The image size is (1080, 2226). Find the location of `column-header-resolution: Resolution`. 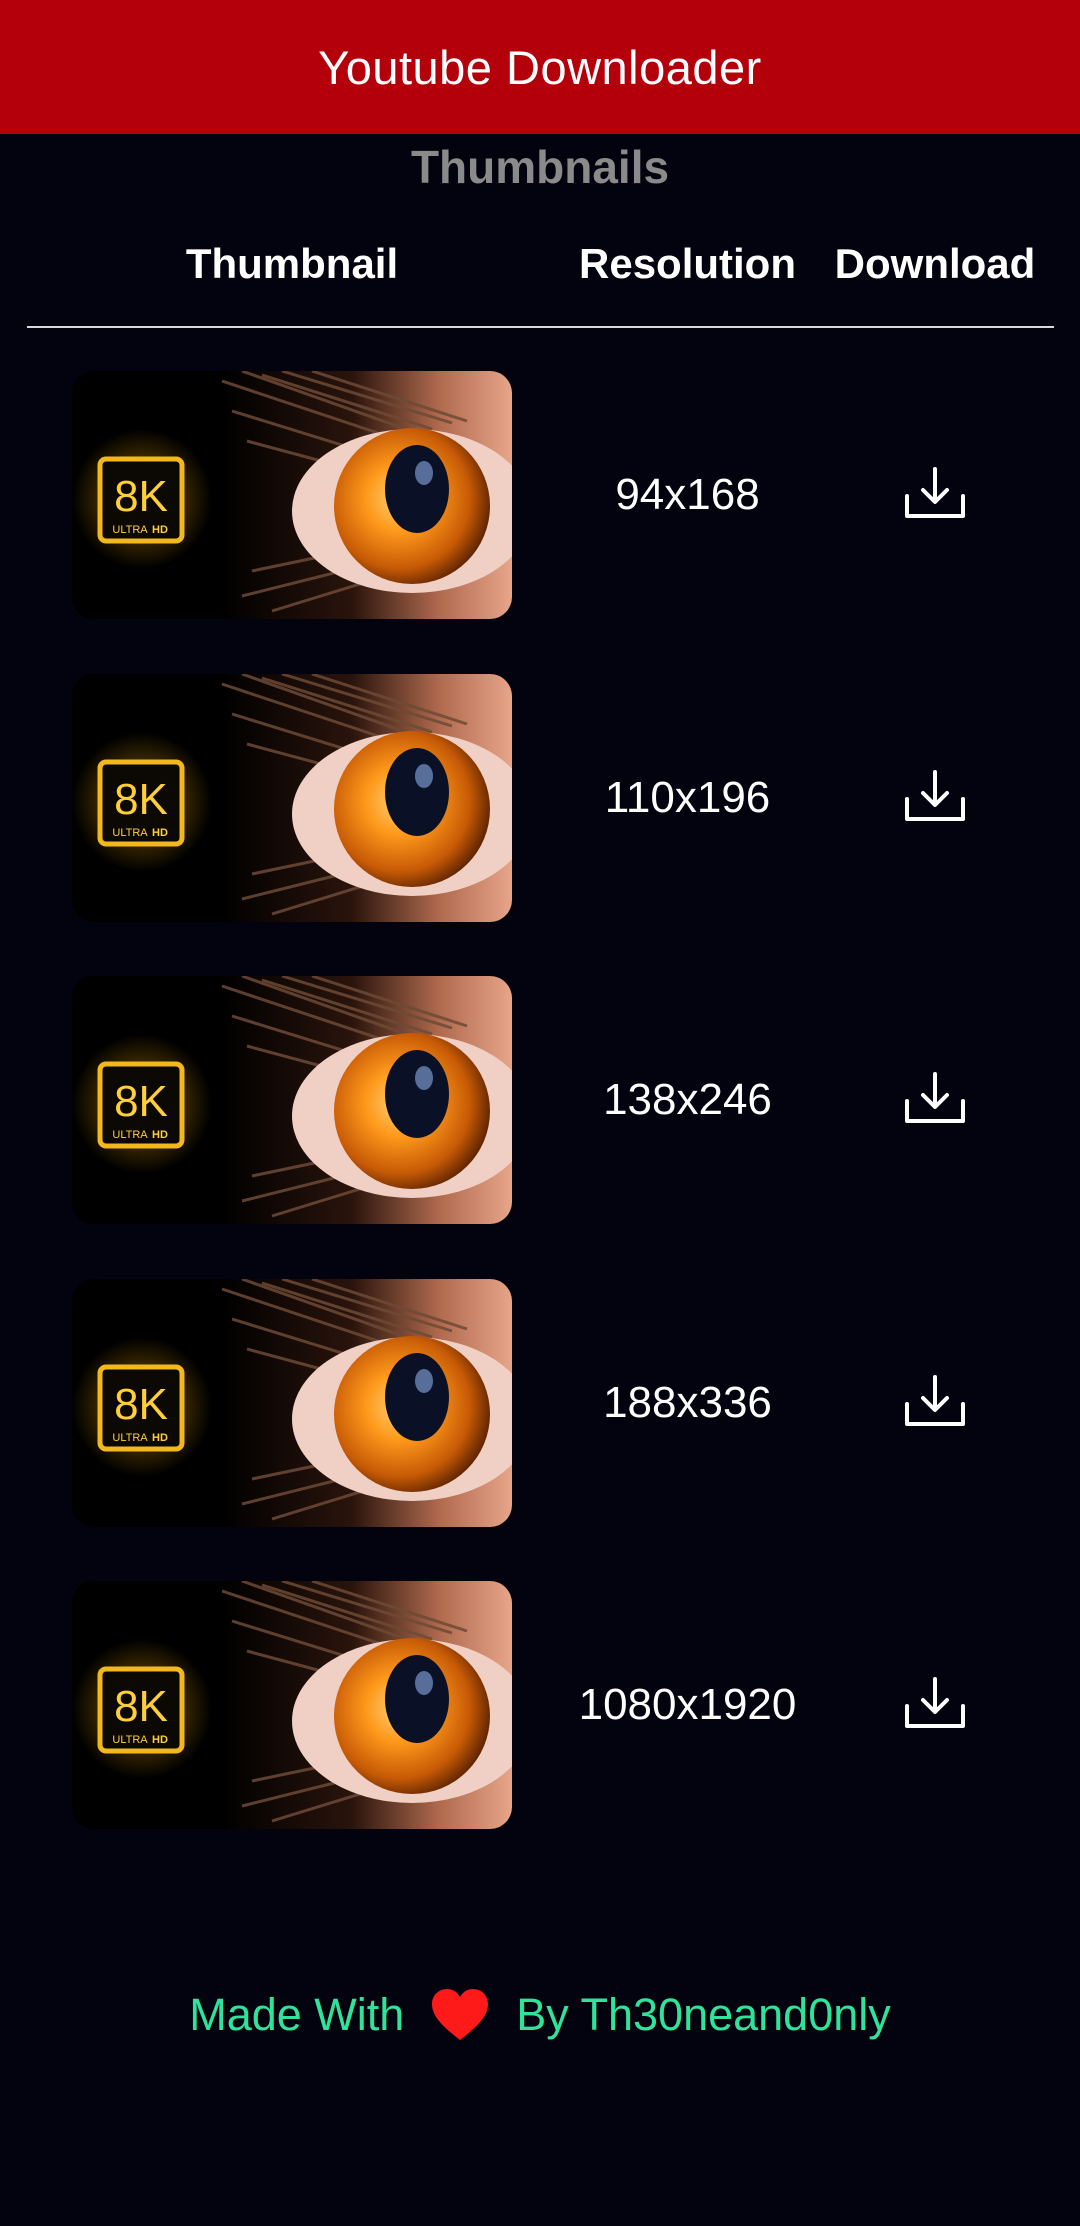

column-header-resolution: Resolution is located at coordinates (687, 263).